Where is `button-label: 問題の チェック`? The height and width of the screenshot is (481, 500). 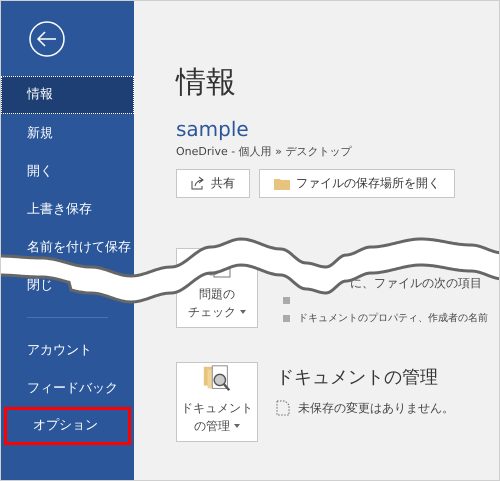 button-label: 問題の チェック is located at coordinates (217, 302).